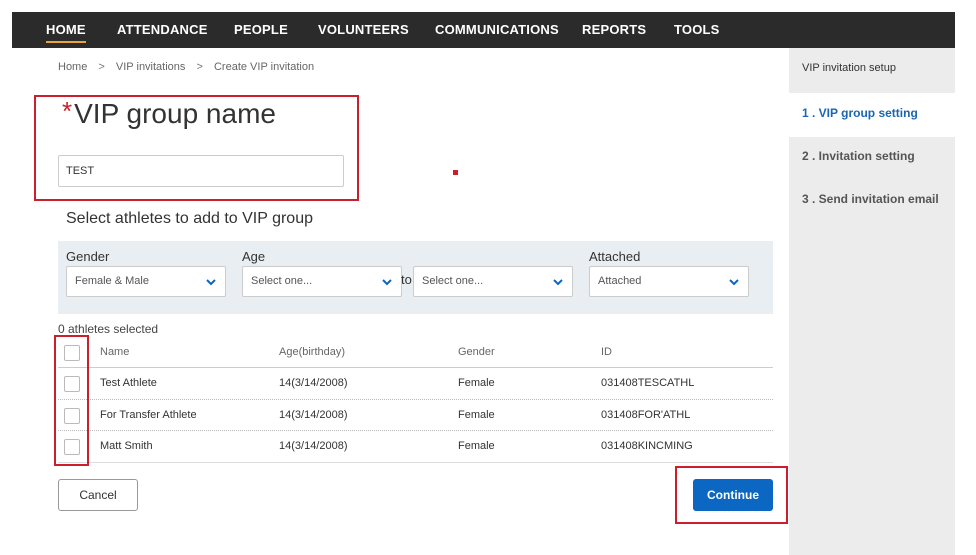 Image resolution: width=976 pixels, height=555 pixels. I want to click on athlete-id: 031408KINCMING, so click(647, 446).